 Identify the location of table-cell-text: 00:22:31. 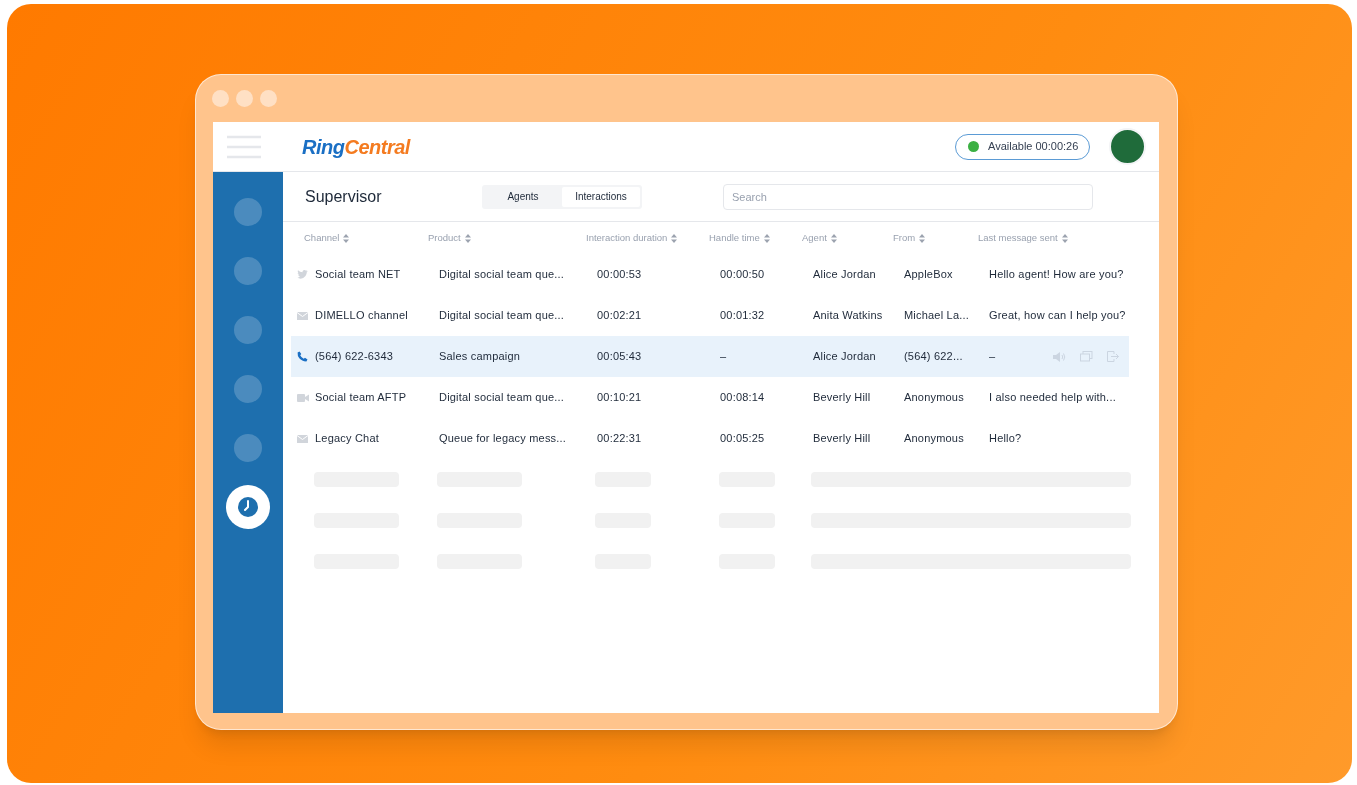
(620, 439).